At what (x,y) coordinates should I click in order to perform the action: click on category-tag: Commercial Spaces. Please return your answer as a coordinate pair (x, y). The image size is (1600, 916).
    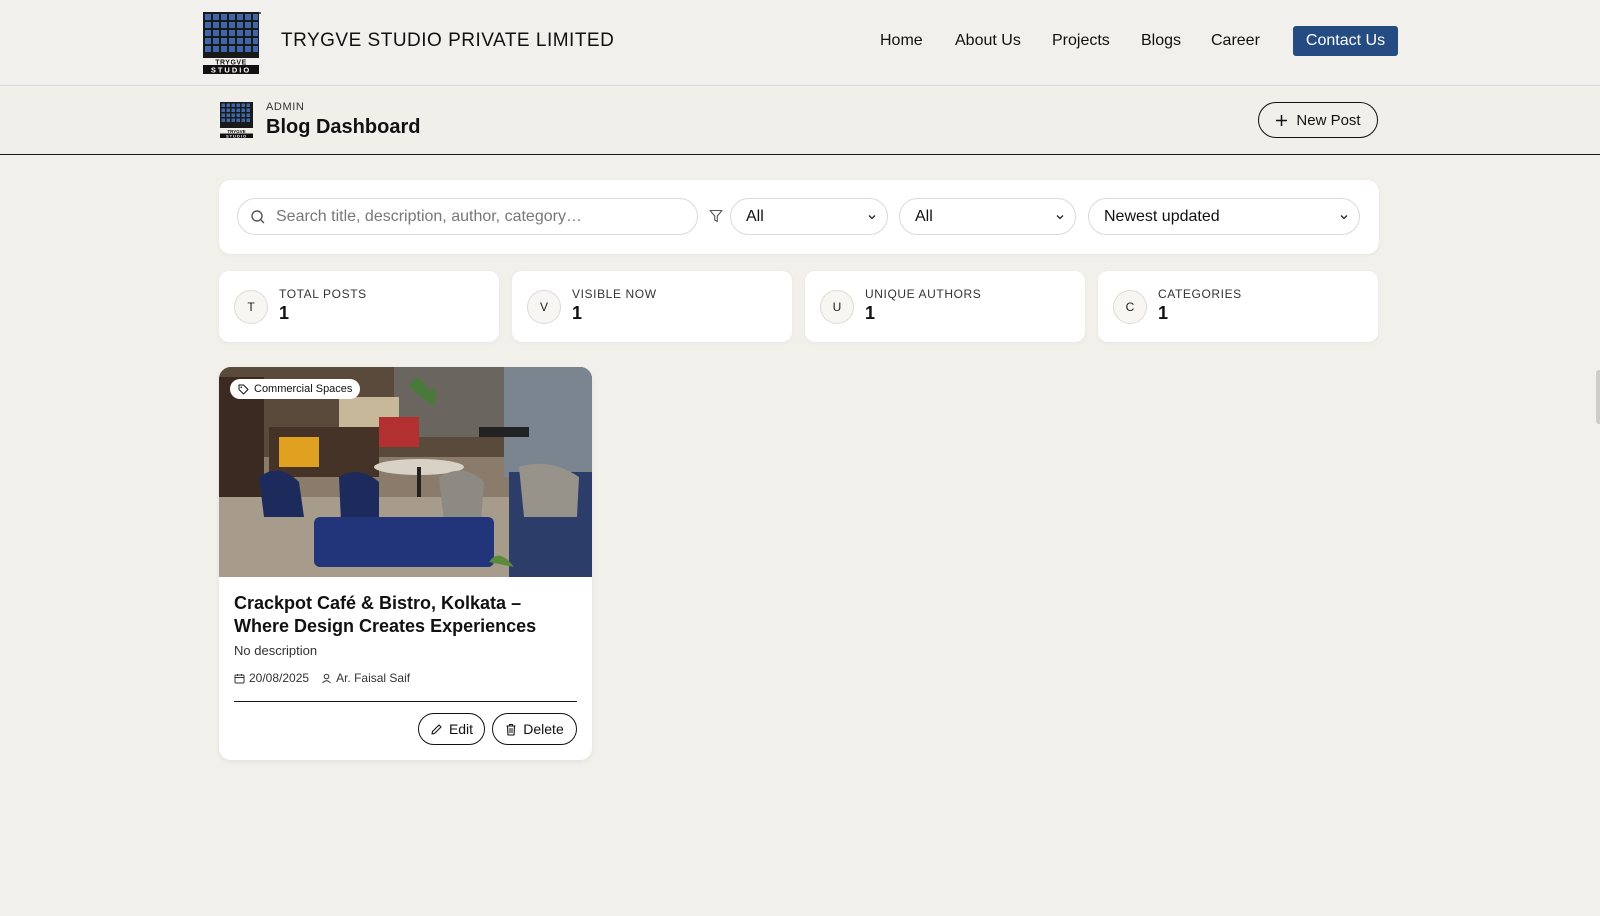
    Looking at the image, I should click on (295, 389).